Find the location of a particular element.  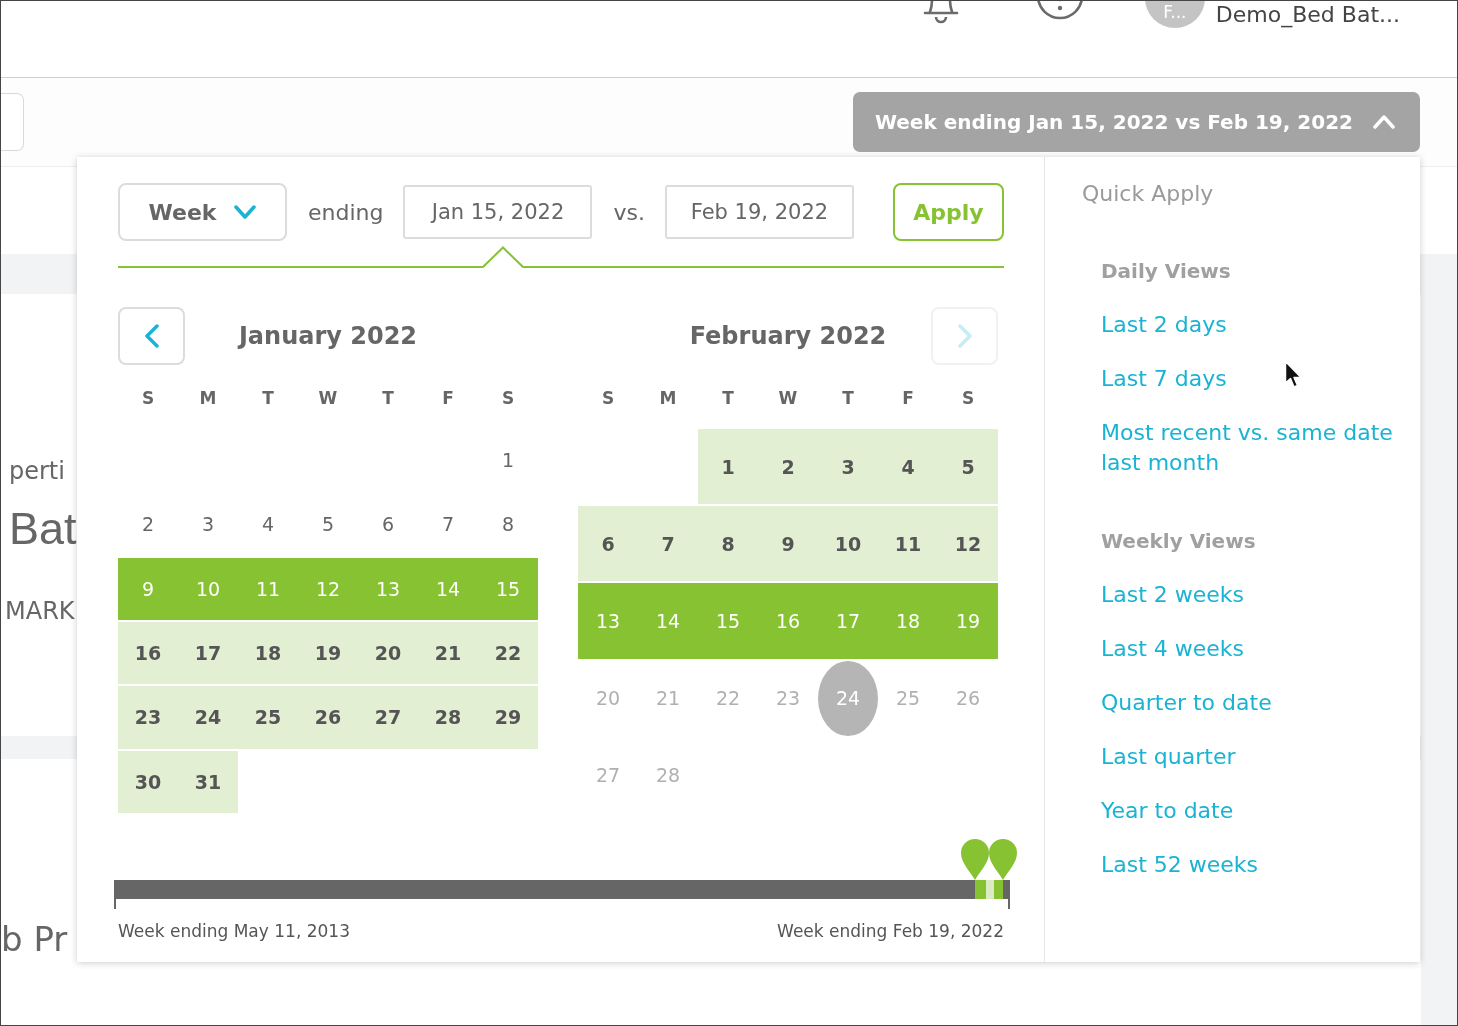

chevron-up-icon is located at coordinates (1384, 122).